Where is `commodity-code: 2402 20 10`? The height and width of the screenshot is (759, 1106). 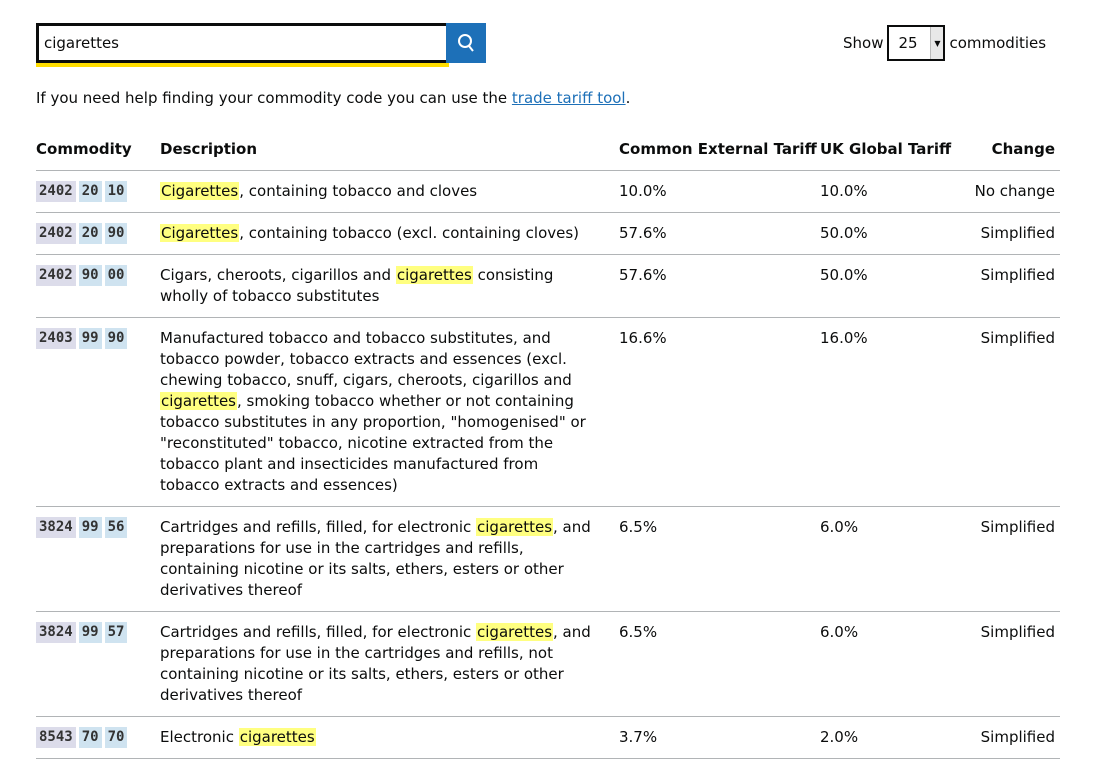
commodity-code: 2402 20 10 is located at coordinates (98, 191).